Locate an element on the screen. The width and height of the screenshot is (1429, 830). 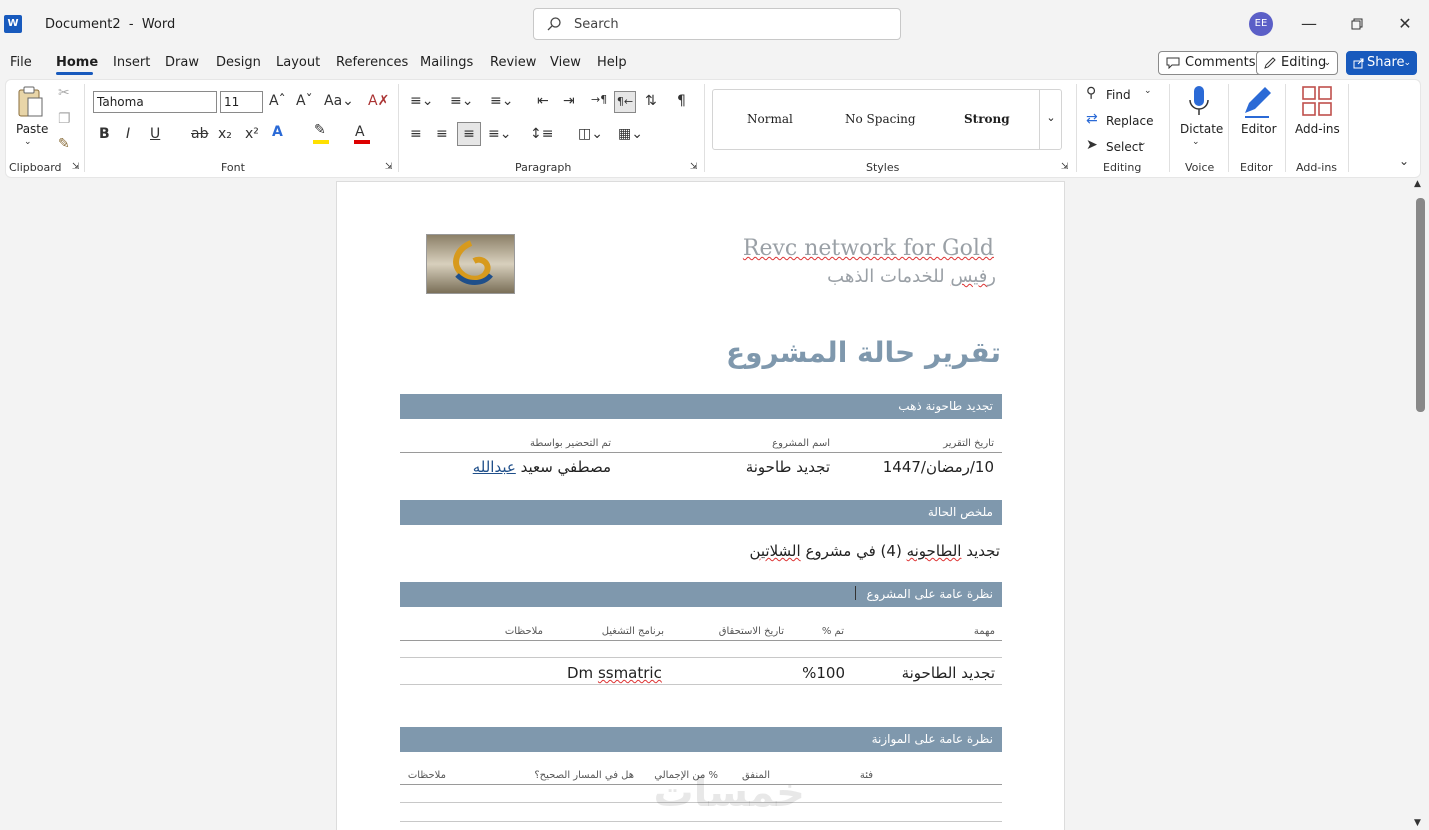
search-placeholder: Search is located at coordinates (596, 24).